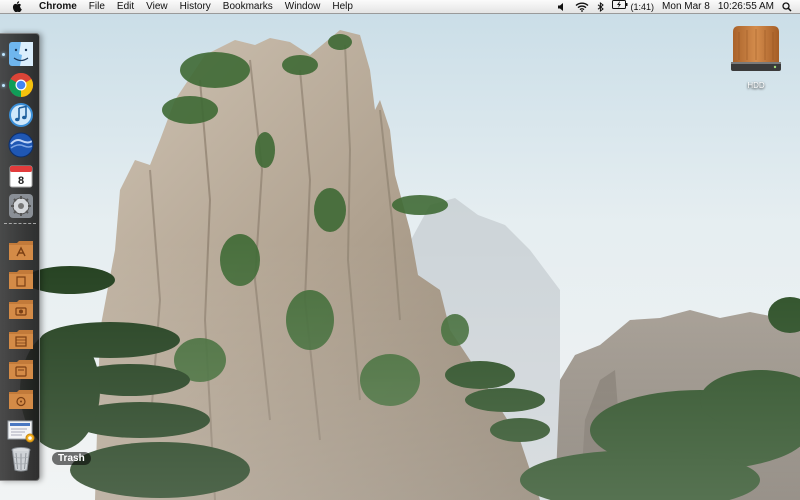 The image size is (800, 500). Describe the element at coordinates (195, 7) in the screenshot. I see `menu-history: History` at that location.